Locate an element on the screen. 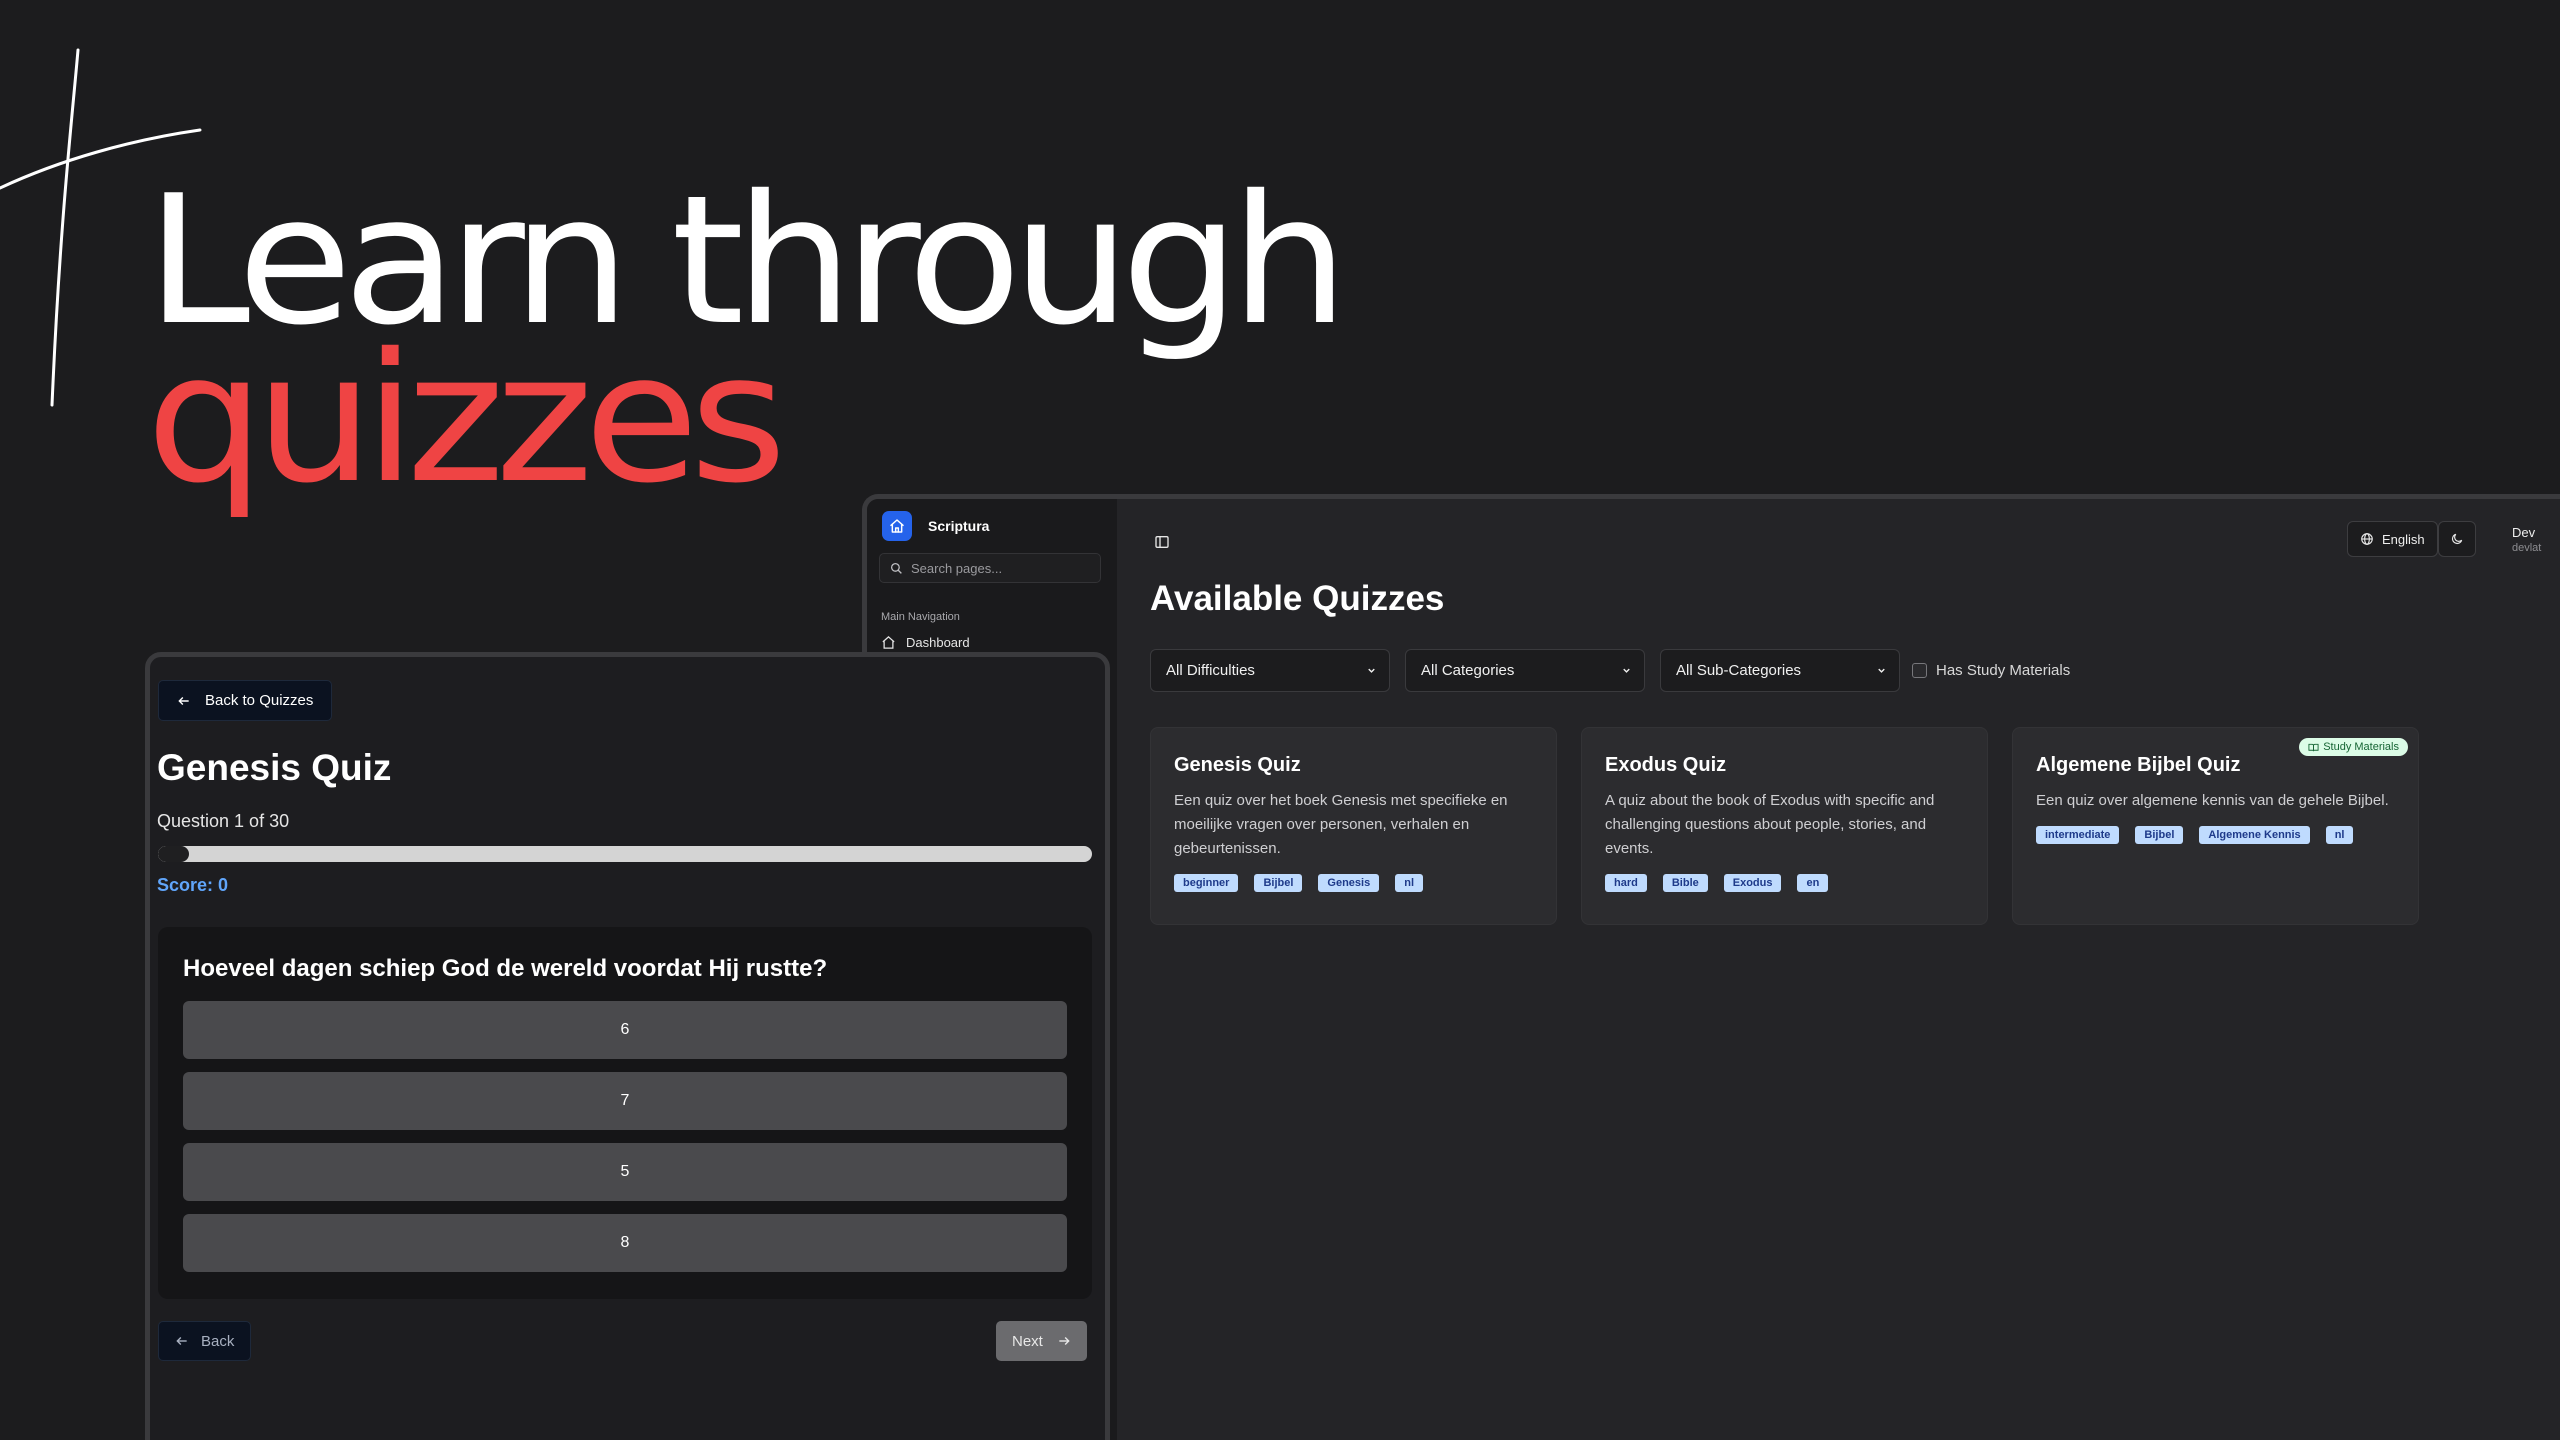 The image size is (2560, 1440). back-to-quizzes-label: Back to Quizzes is located at coordinates (259, 700).